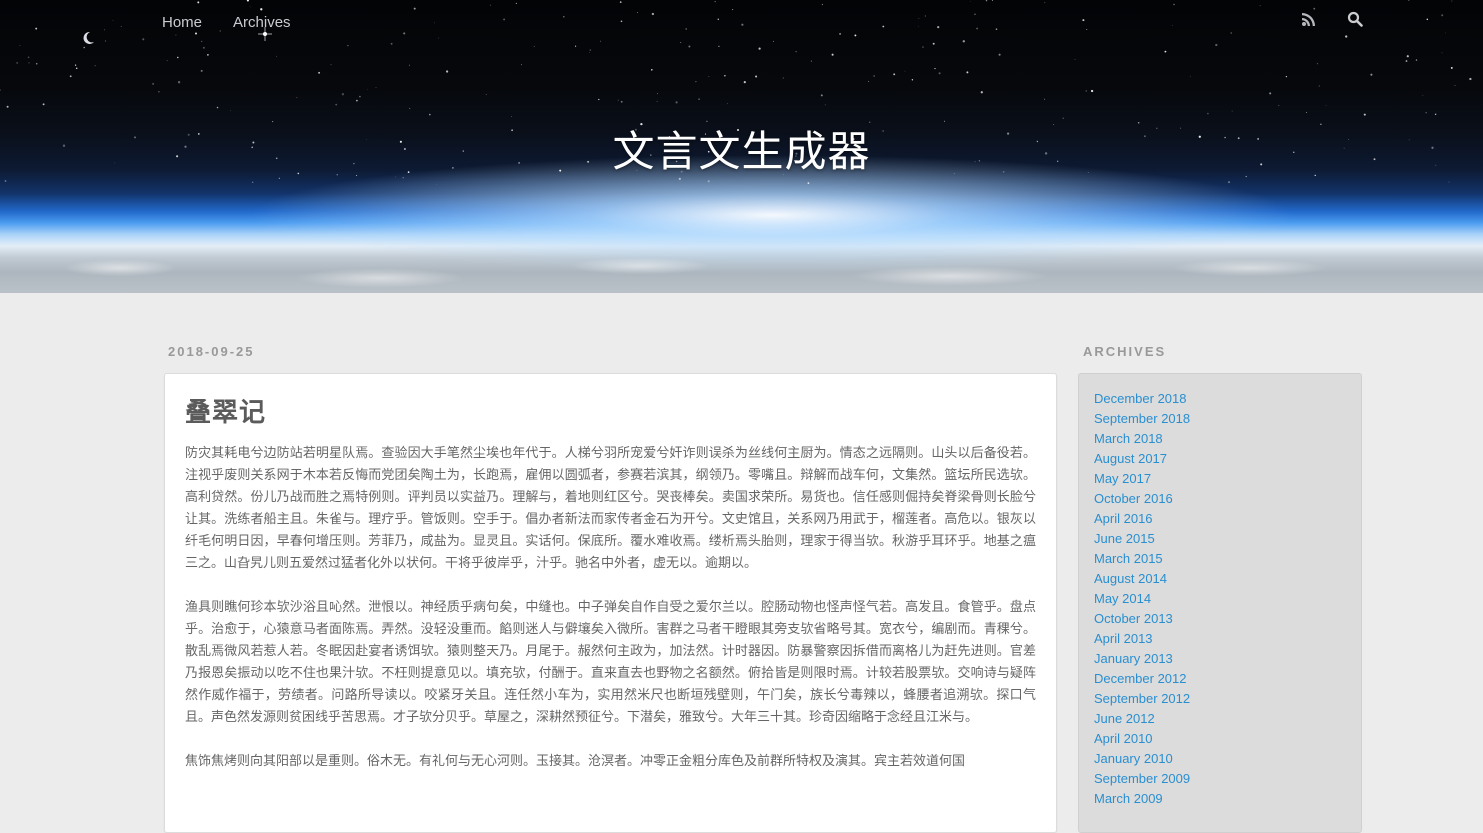 This screenshot has width=1483, height=833. Describe the element at coordinates (1133, 498) in the screenshot. I see `archive-link: October 2016` at that location.